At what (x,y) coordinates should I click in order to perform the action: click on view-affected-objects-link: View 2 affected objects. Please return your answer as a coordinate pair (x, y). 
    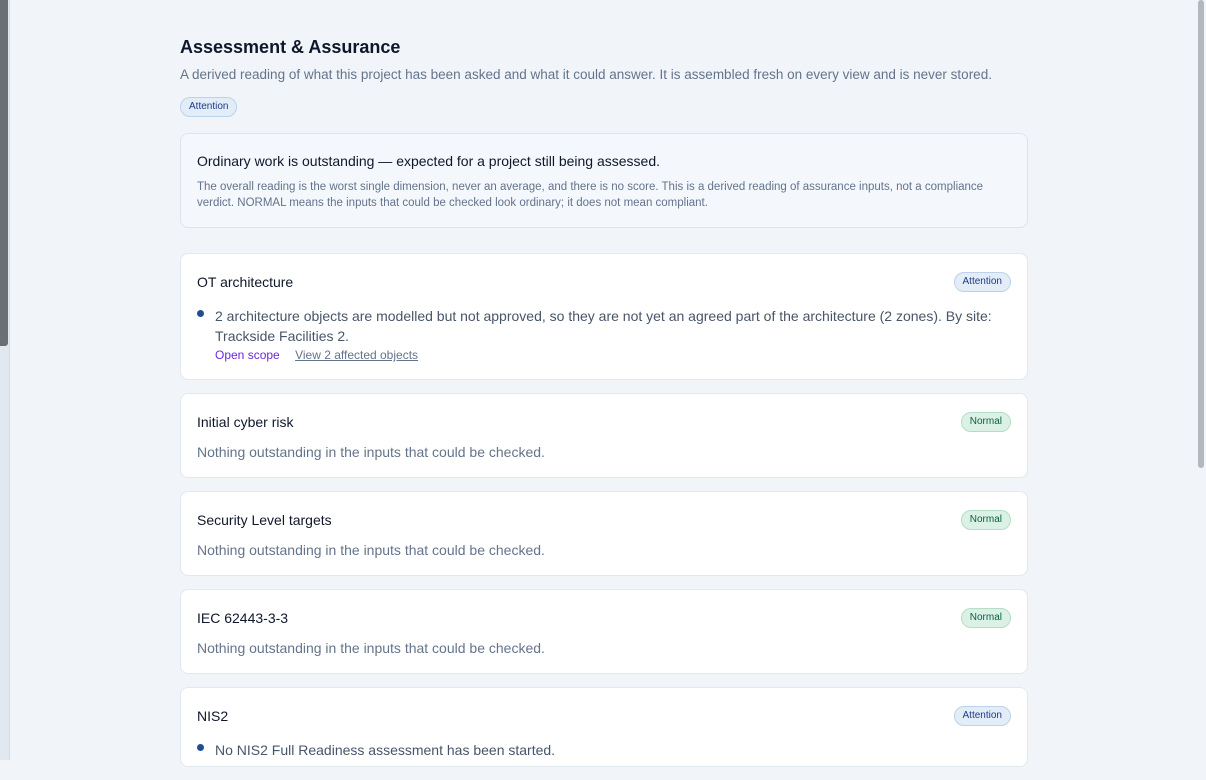
    Looking at the image, I should click on (356, 355).